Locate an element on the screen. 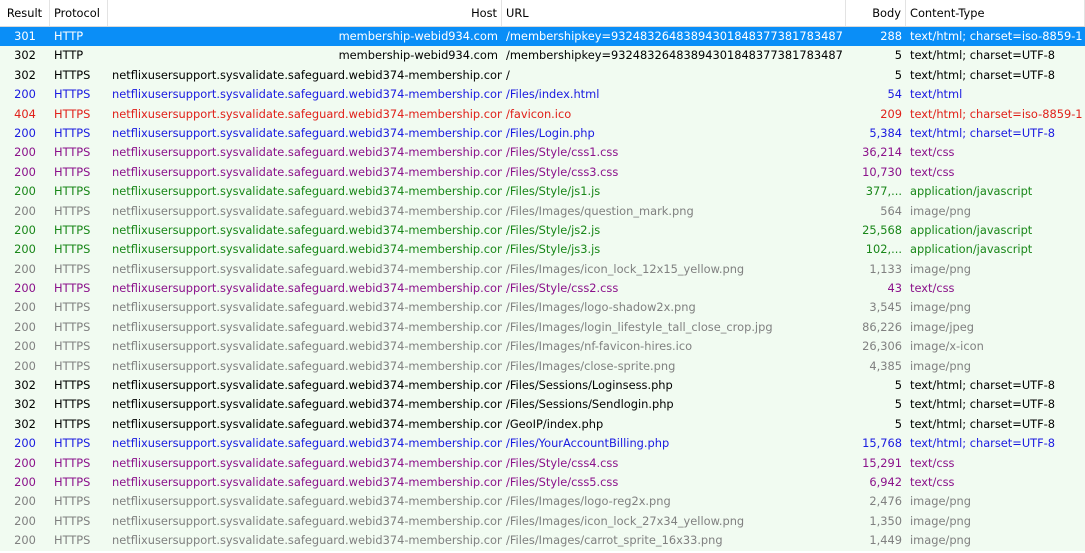 The image size is (1085, 553). body-size-cell: 15,291 is located at coordinates (882, 462).